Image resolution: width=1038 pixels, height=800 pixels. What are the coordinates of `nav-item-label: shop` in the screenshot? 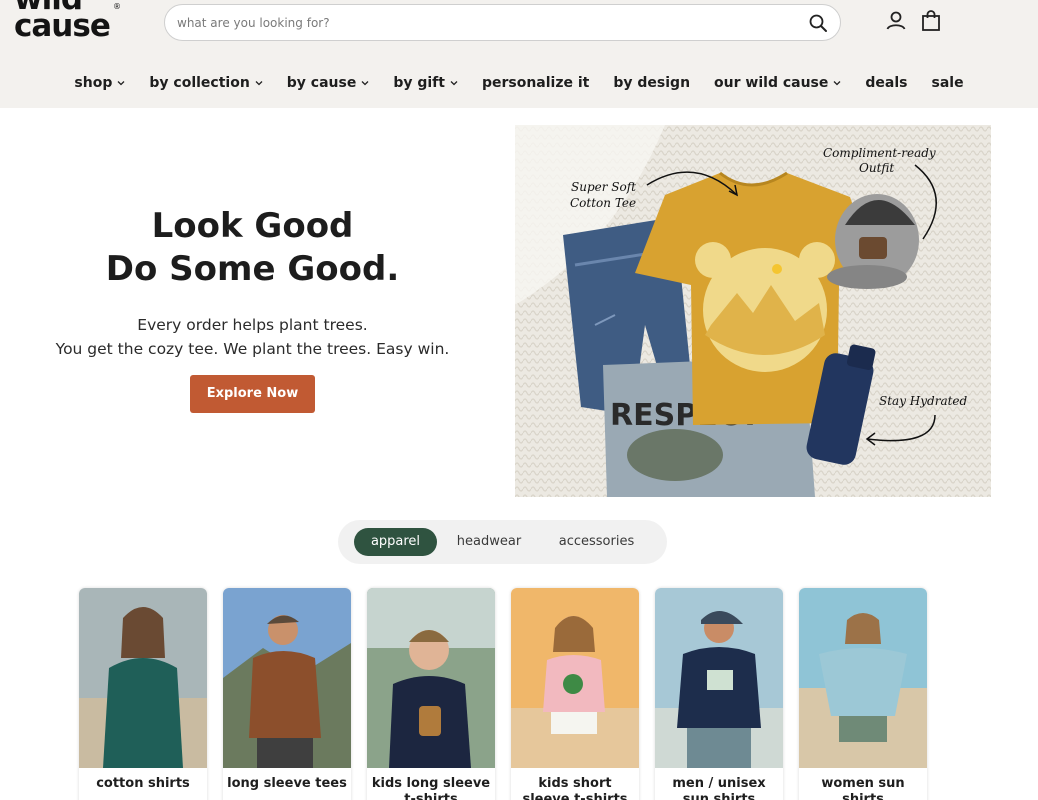 It's located at (93, 83).